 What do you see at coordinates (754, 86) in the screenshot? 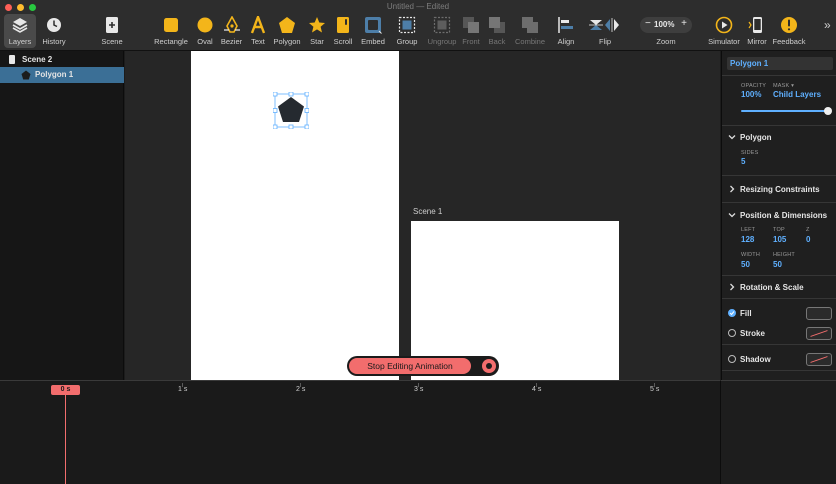
I see `opacity-label: OPACITY` at bounding box center [754, 86].